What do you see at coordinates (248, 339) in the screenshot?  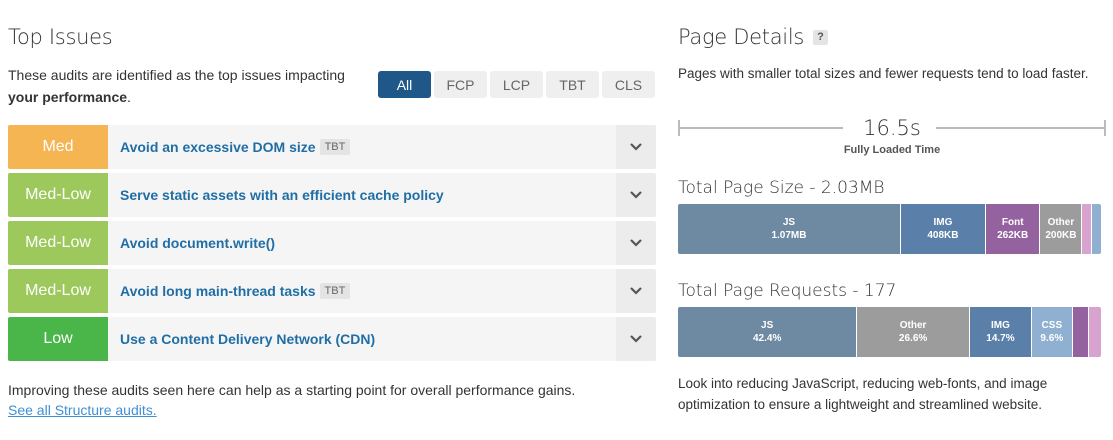 I see `issue-title: Use a Content Delivery Network (CDN)` at bounding box center [248, 339].